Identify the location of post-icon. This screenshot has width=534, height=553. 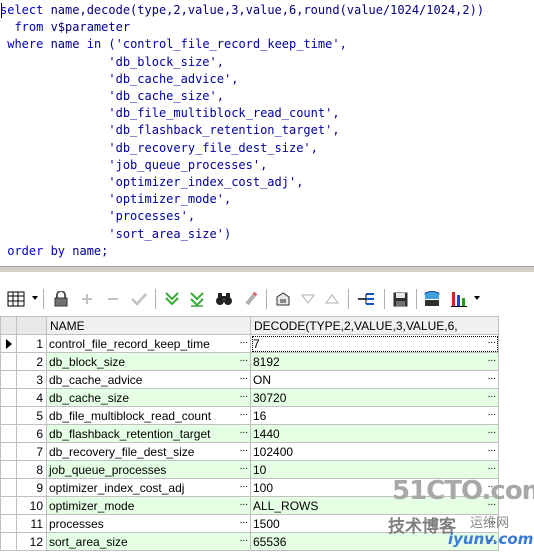
(139, 299).